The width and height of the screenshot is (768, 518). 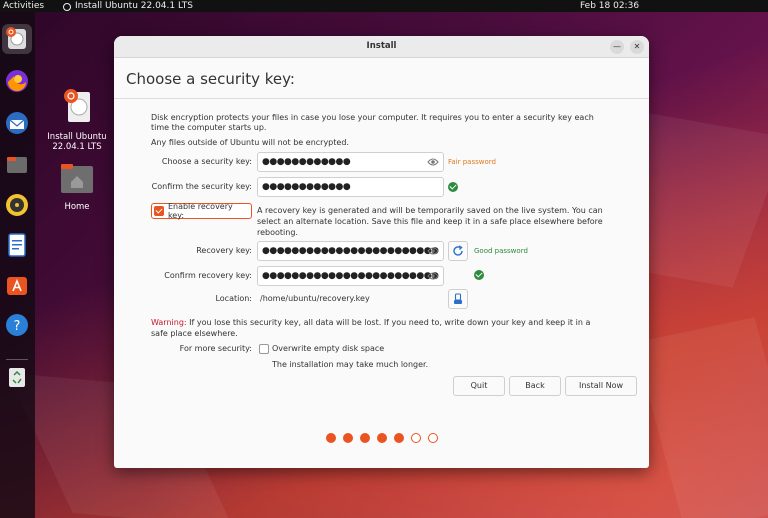 I want to click on desktop-icon-home-label: Home, so click(x=77, y=207).